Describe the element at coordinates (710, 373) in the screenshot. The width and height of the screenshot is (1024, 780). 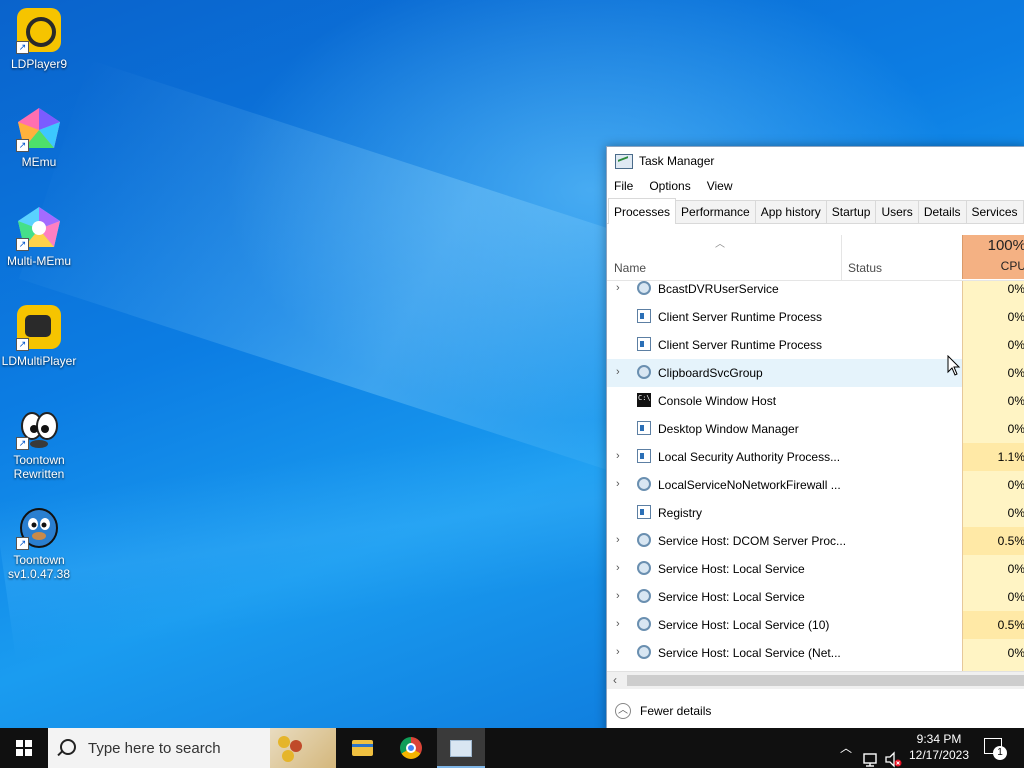
I see `process-name: ClipboardSvcGroup` at that location.